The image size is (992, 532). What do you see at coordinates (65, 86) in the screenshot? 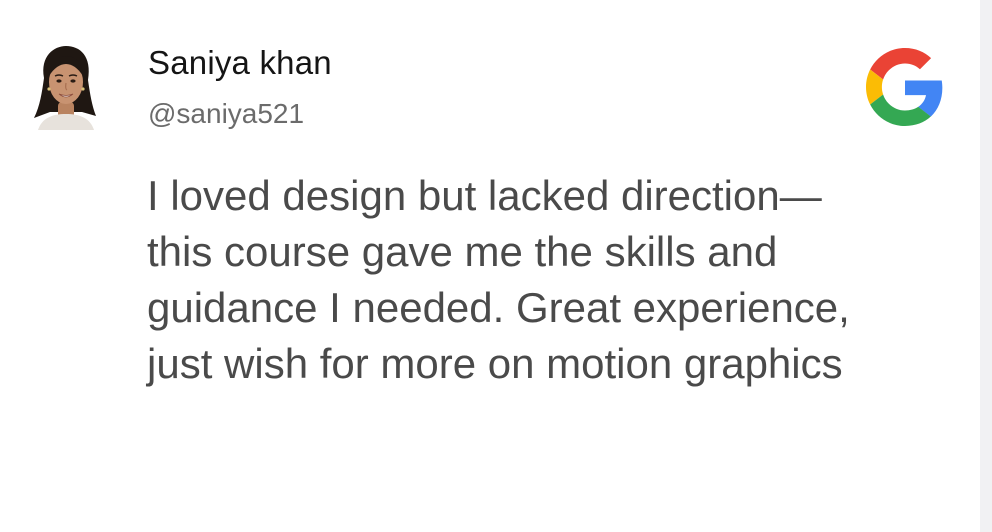
I see `avatar` at bounding box center [65, 86].